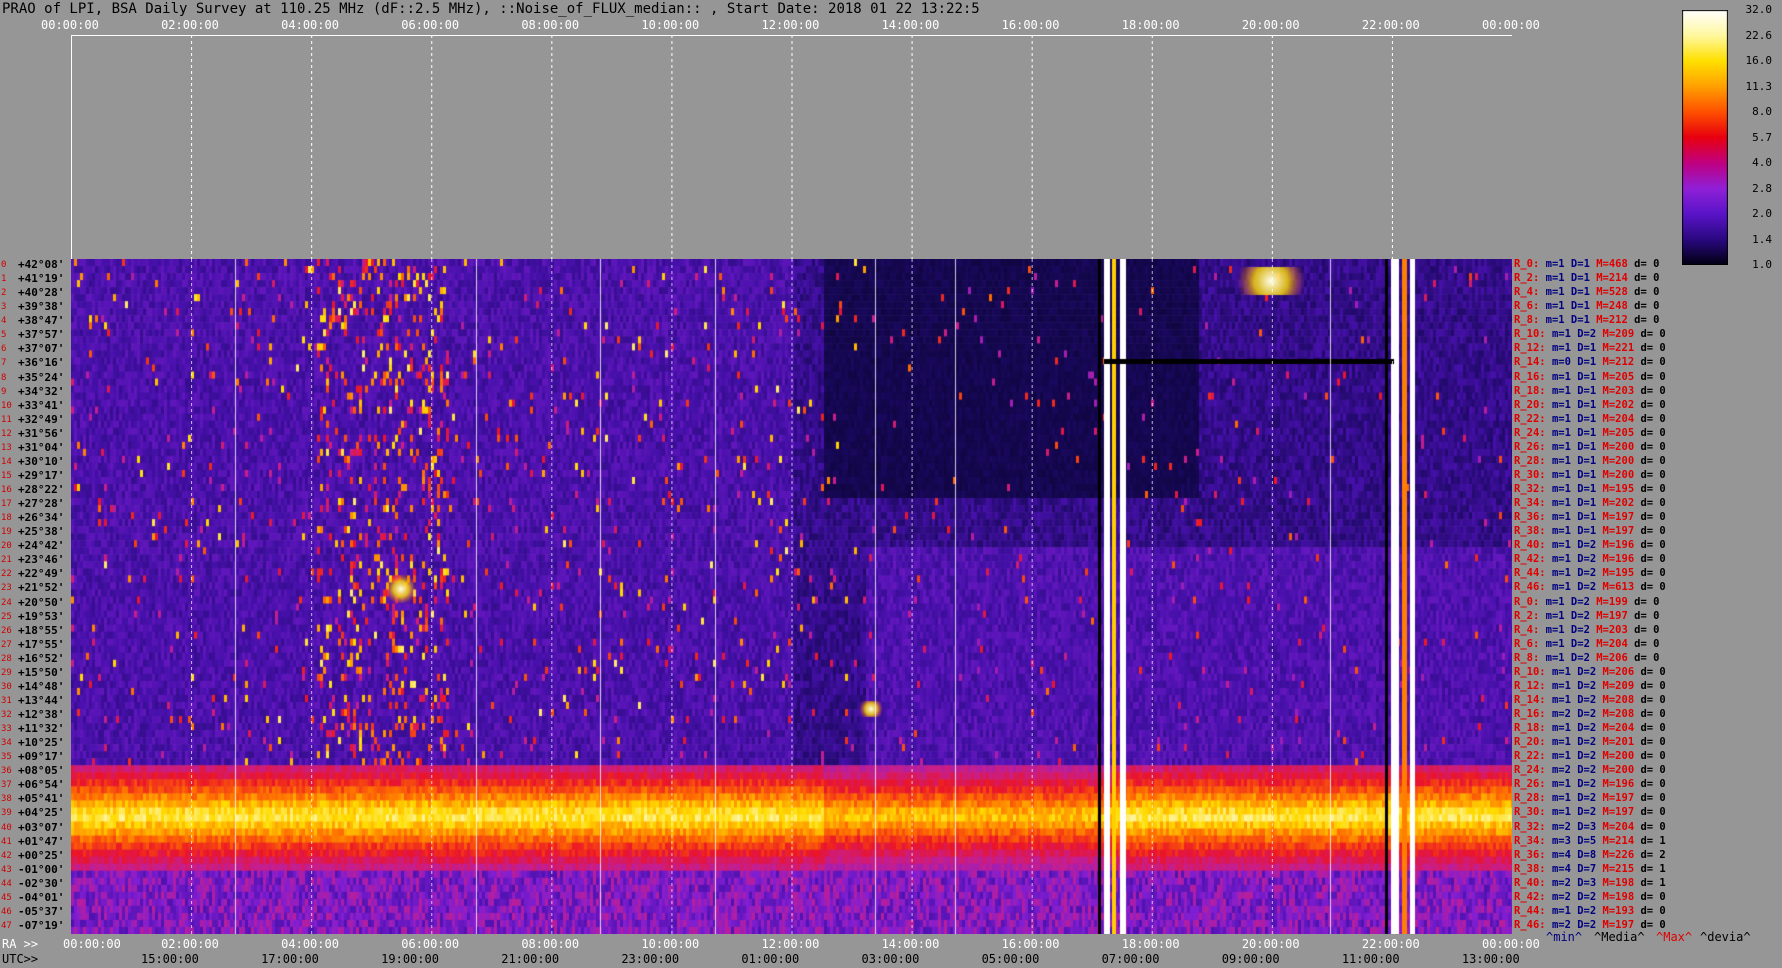  Describe the element at coordinates (1590, 855) in the screenshot. I see `receiver-row: R_36: m=4 D=8 M=226 d= 2` at that location.